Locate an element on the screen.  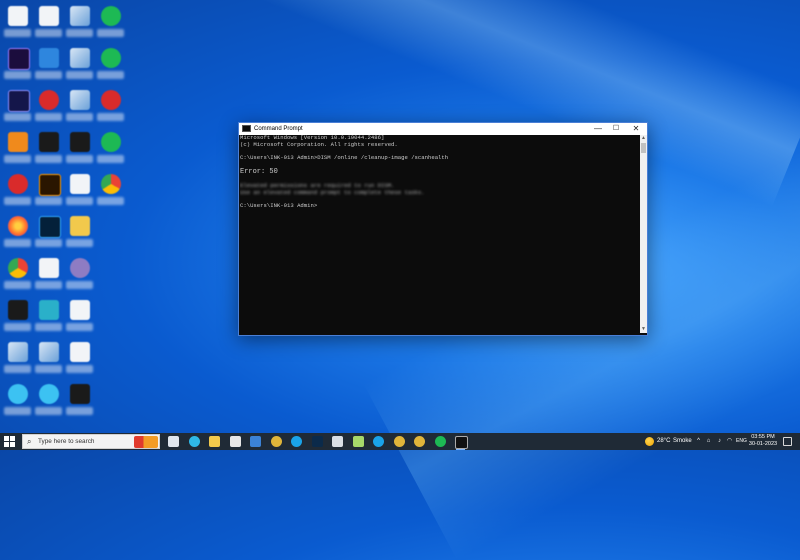
wifi-icon: ◠ is located at coordinates (729, 441).